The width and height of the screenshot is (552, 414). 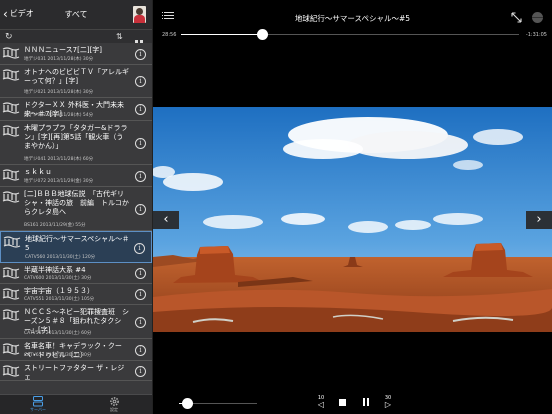 I want to click on skip-forward-icon: ▷, so click(x=388, y=404).